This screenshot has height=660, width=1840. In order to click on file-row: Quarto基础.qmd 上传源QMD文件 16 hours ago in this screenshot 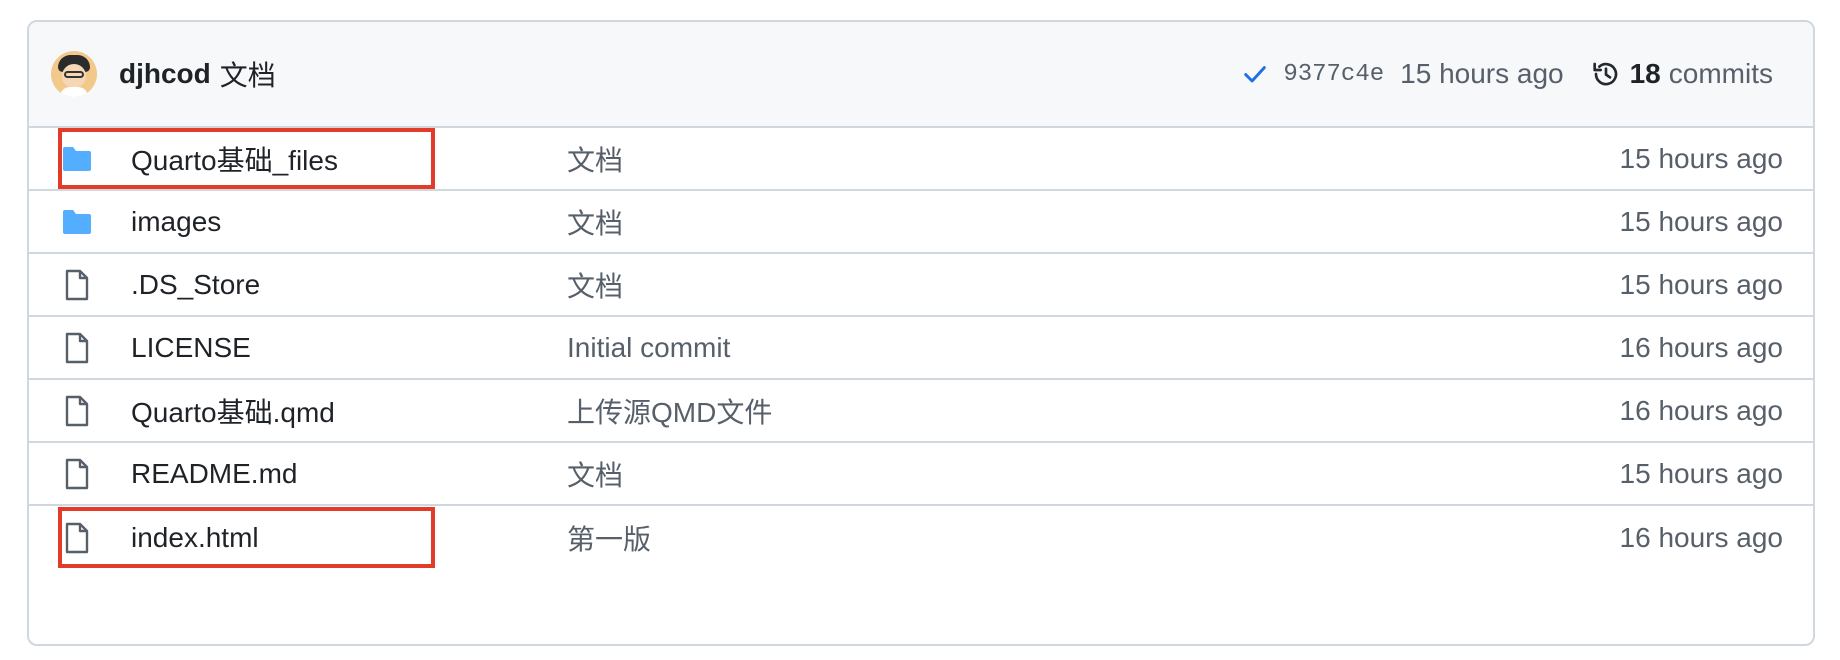, I will do `click(921, 411)`.